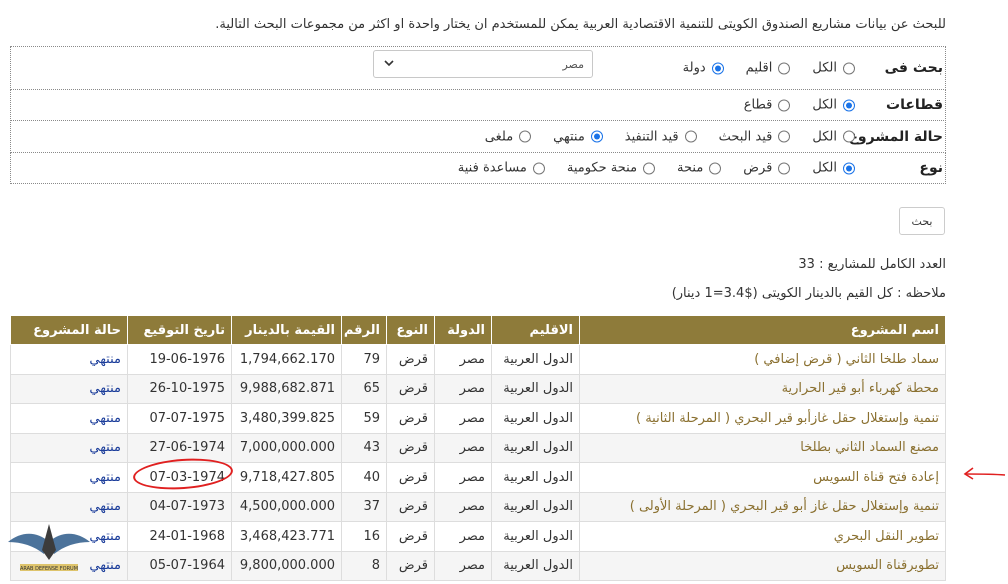 The image size is (1008, 584). I want to click on cell-value: 9,800,000.000, so click(286, 565).